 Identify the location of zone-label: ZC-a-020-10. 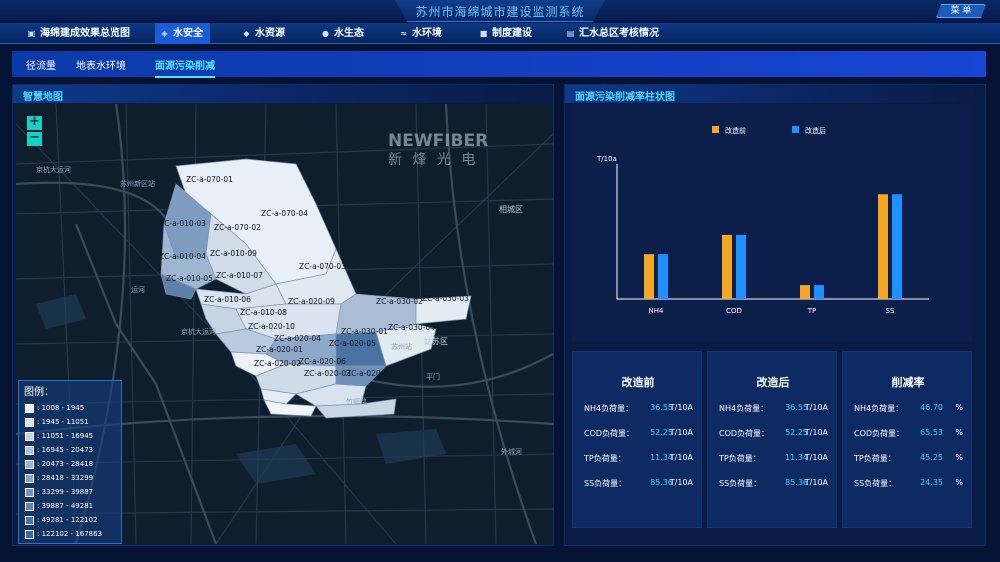
(271, 326).